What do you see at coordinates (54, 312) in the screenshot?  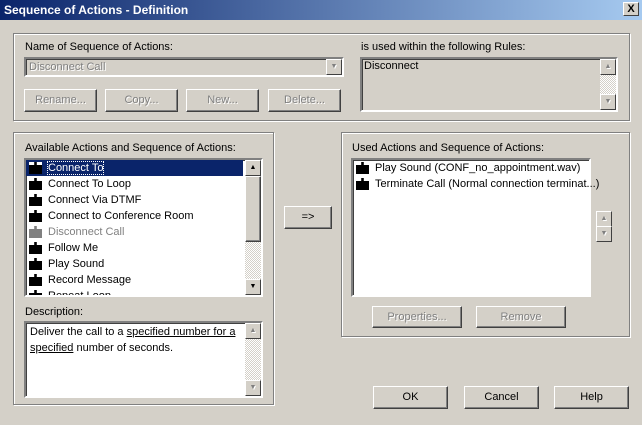 I see `description-label: Description:` at bounding box center [54, 312].